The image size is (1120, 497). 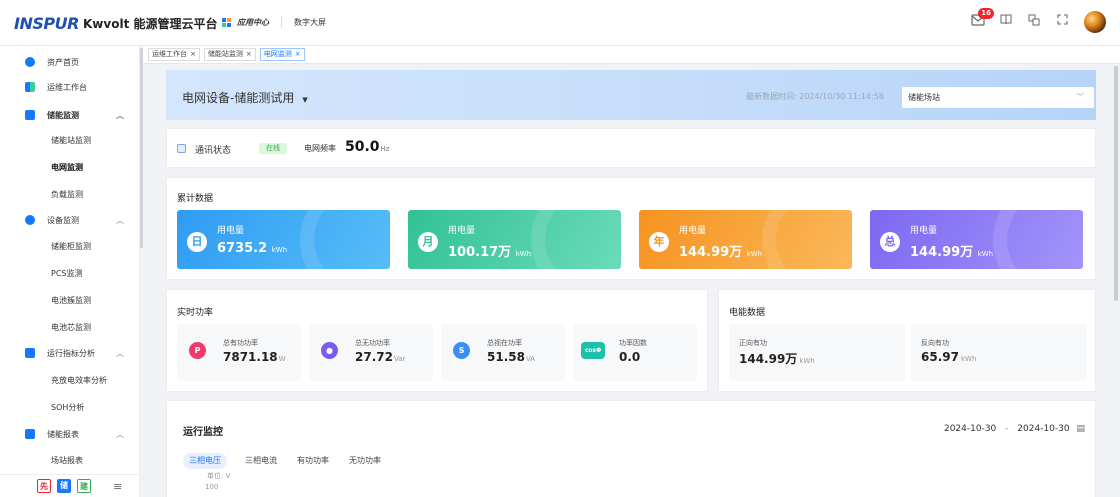 What do you see at coordinates (70, 220) in the screenshot?
I see `sidebar-group-device-monitor: 设备监测 ︿` at bounding box center [70, 220].